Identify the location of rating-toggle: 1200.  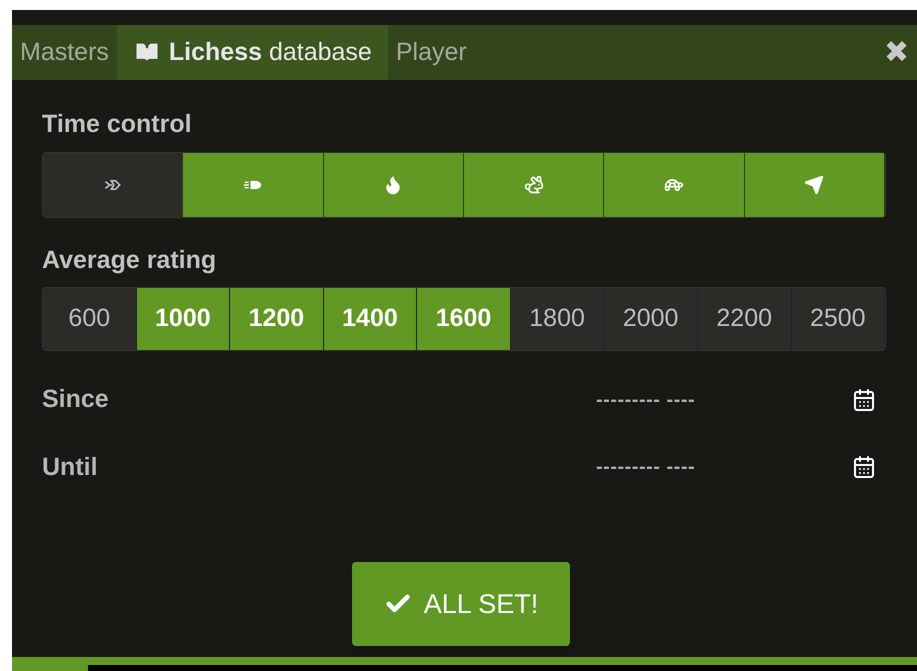
(277, 319).